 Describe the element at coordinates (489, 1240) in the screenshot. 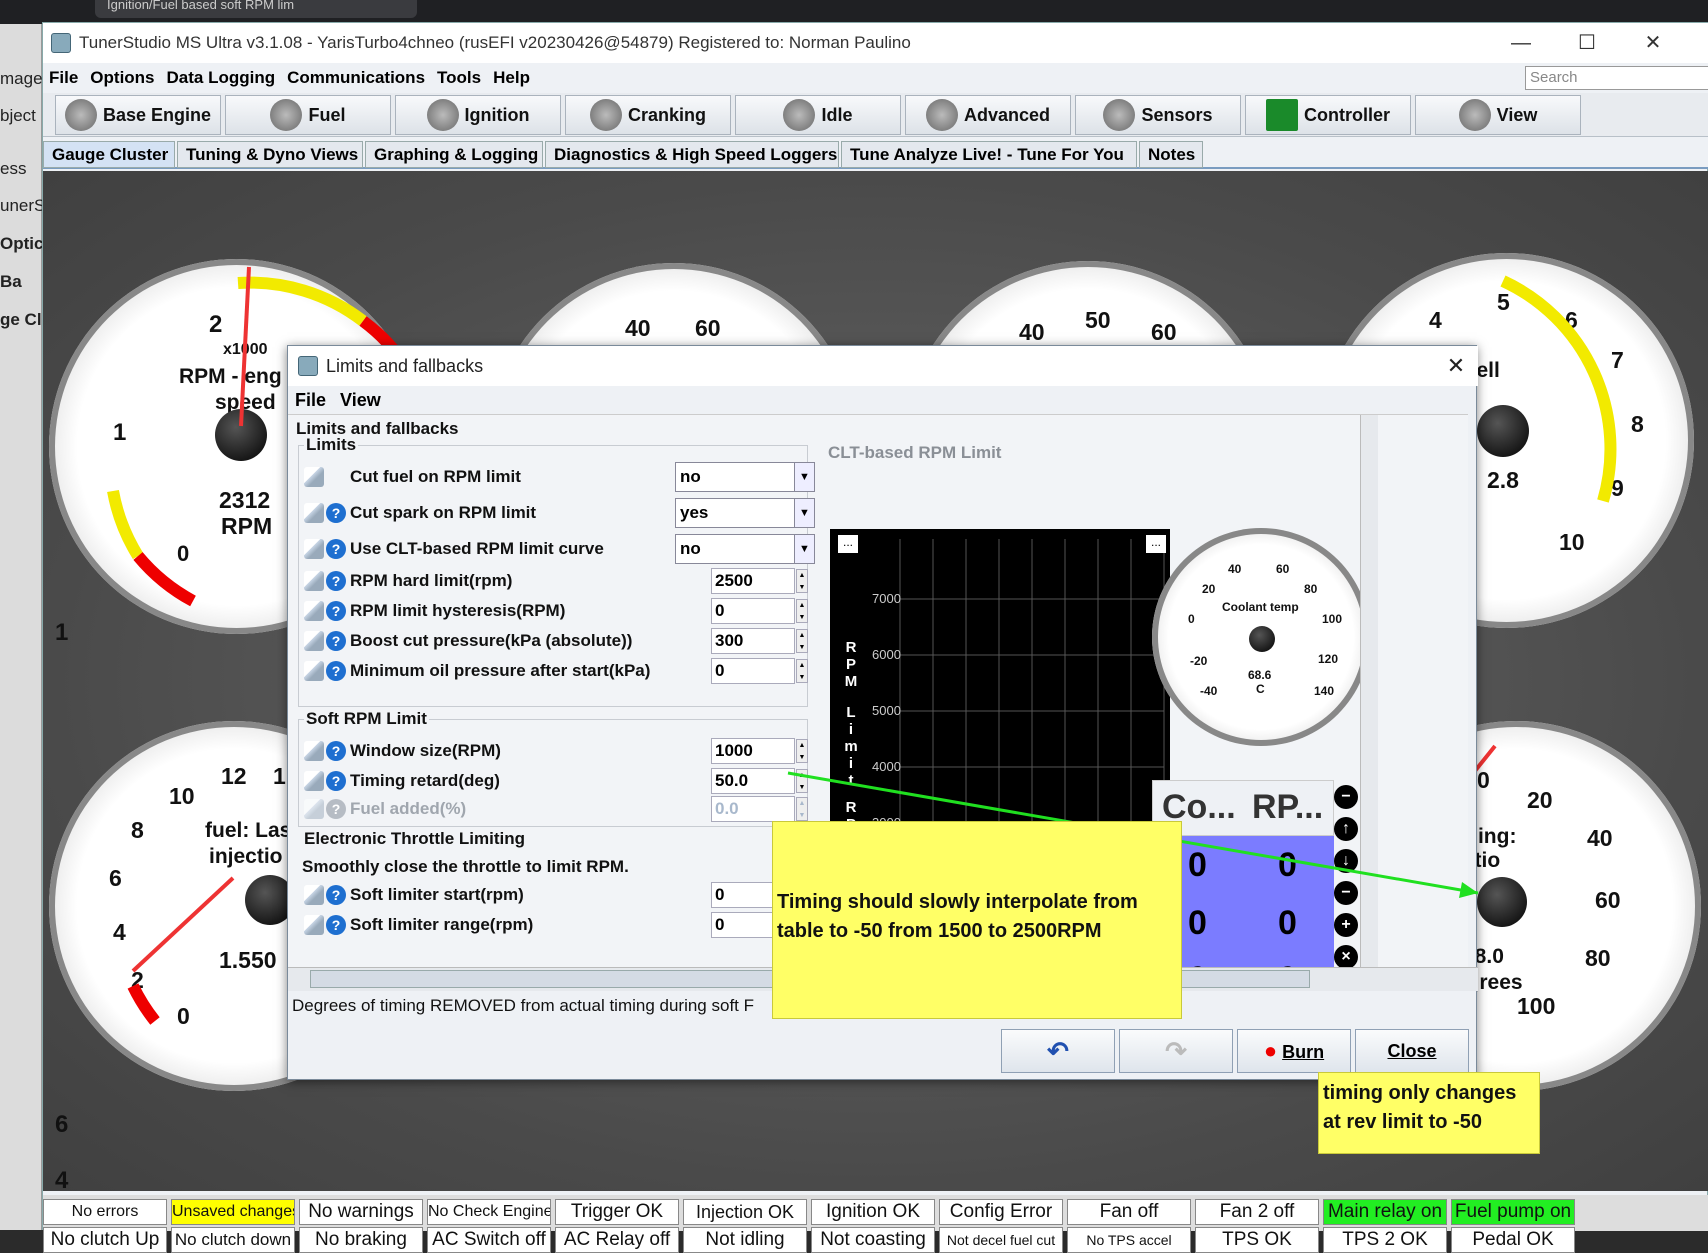

I see `status-indicator: AC Switch off` at that location.